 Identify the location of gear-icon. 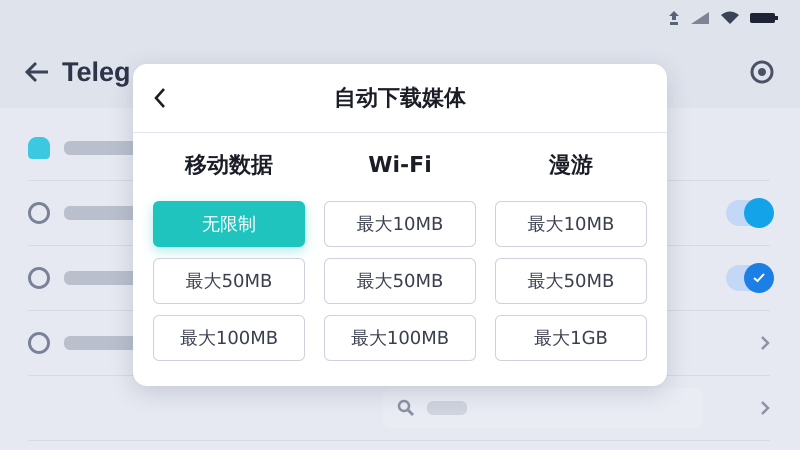
(762, 72).